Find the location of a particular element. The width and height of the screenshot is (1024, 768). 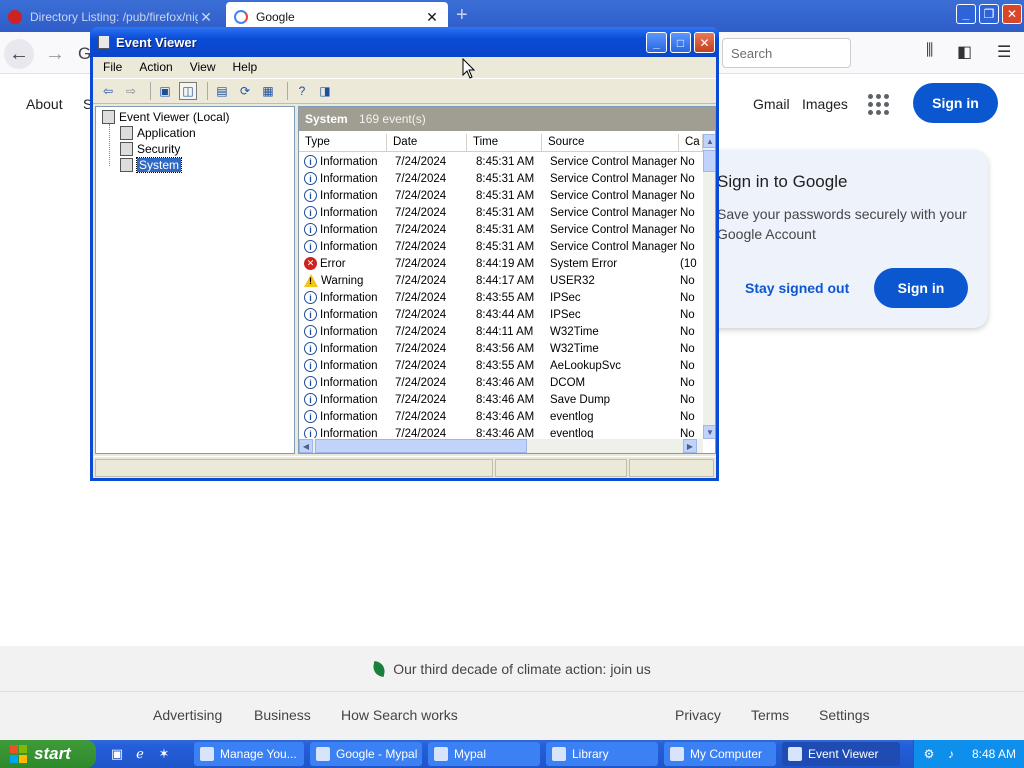

column-headers: Type Date Time Source Ca is located at coordinates (501, 143).